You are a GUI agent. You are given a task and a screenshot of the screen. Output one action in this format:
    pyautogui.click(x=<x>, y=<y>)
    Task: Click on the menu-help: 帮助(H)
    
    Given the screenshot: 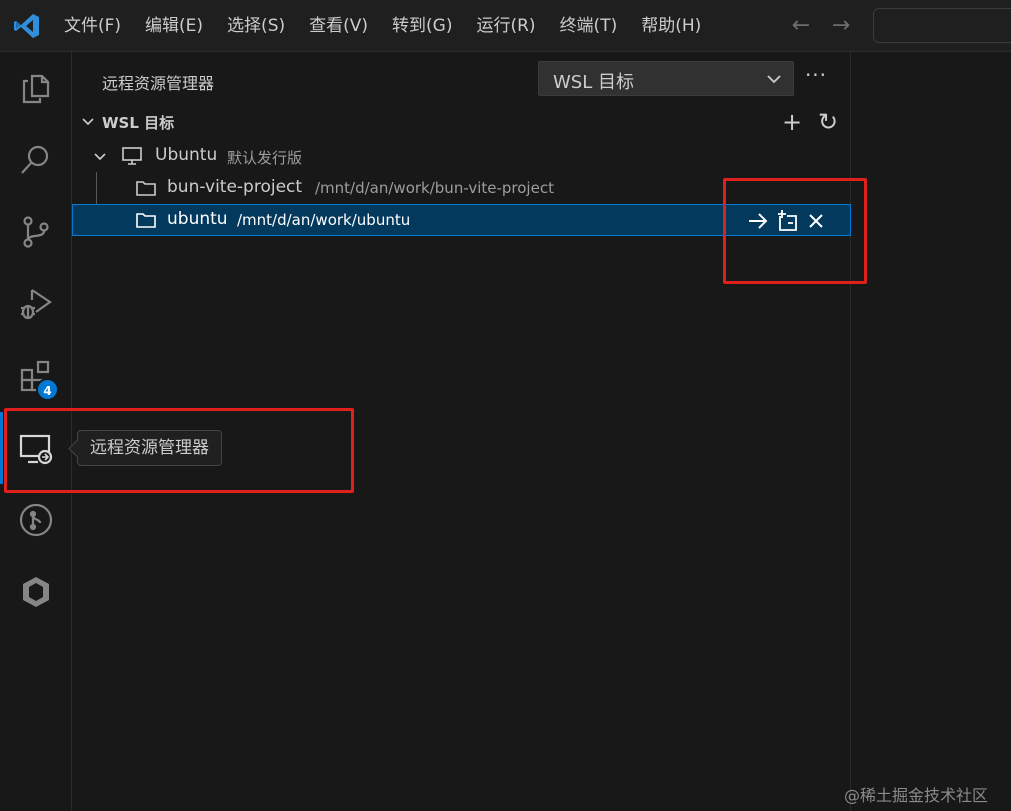 What is the action you would take?
    pyautogui.click(x=671, y=26)
    